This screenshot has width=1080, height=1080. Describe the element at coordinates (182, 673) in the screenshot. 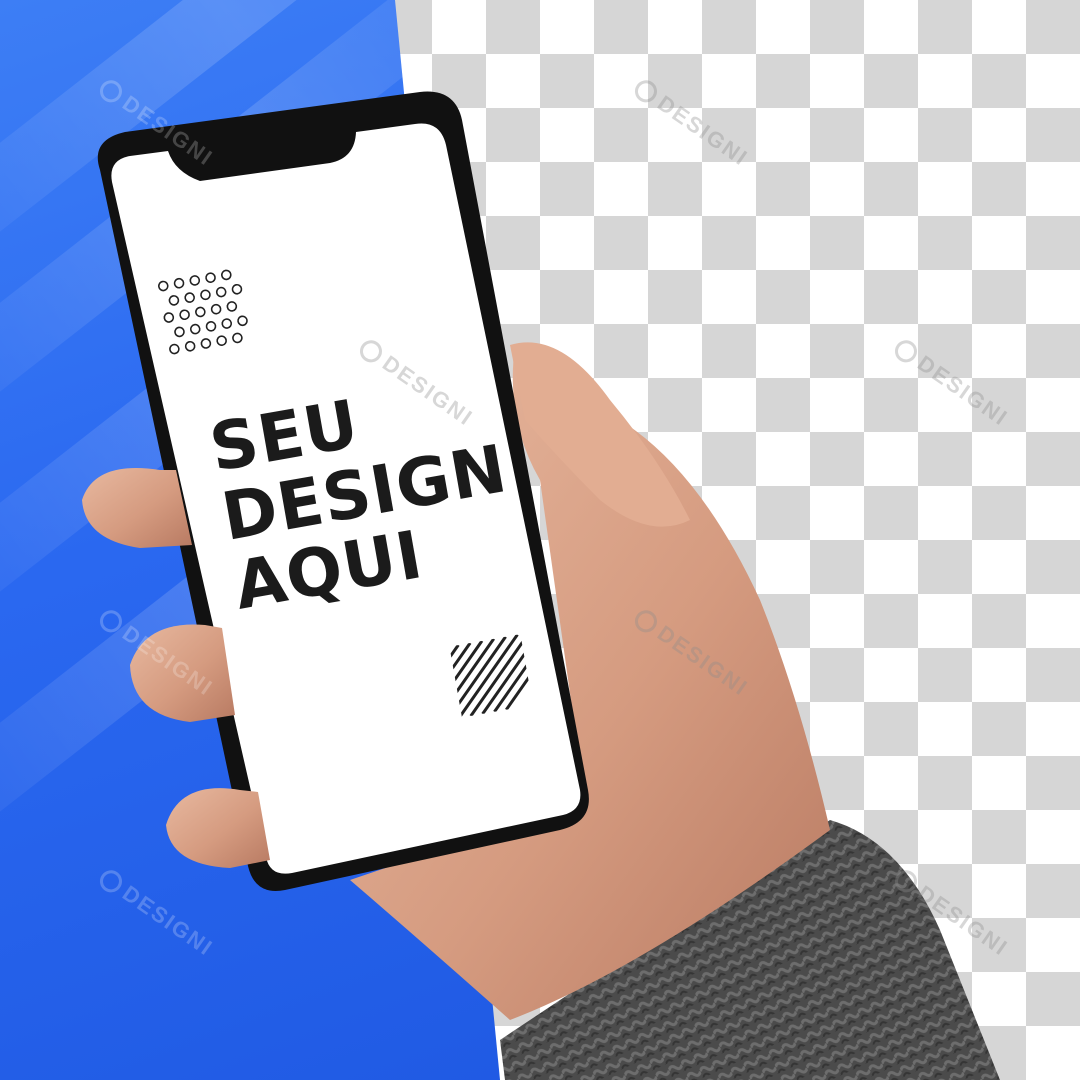

I see `finger-middle` at that location.